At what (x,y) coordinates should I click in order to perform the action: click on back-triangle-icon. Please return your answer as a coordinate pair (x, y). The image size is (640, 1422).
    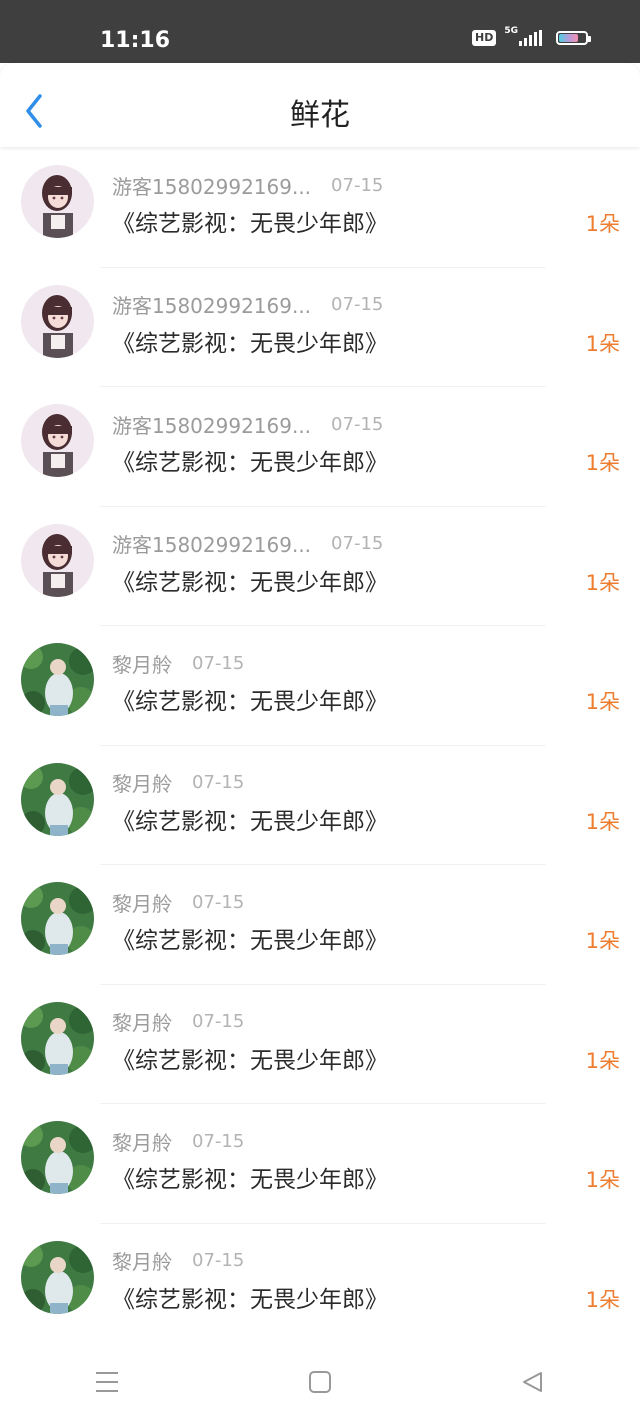
    Looking at the image, I should click on (533, 1382).